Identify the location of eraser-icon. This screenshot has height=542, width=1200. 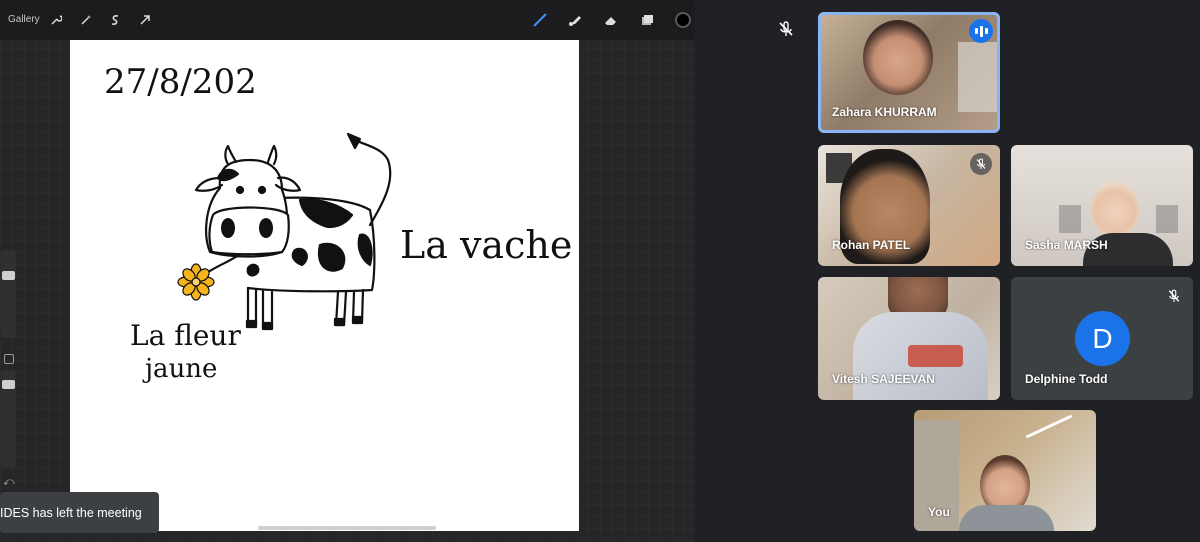
(611, 20).